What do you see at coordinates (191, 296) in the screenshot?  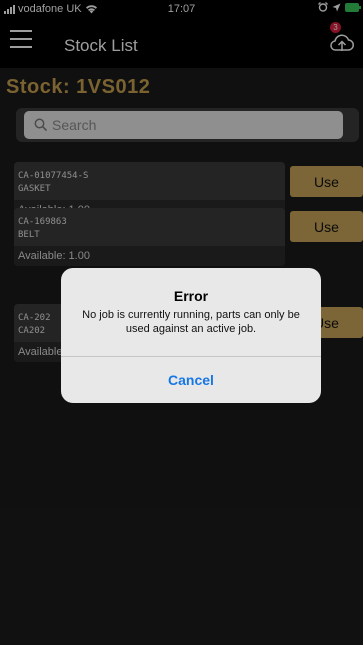 I see `alert-title: Error` at bounding box center [191, 296].